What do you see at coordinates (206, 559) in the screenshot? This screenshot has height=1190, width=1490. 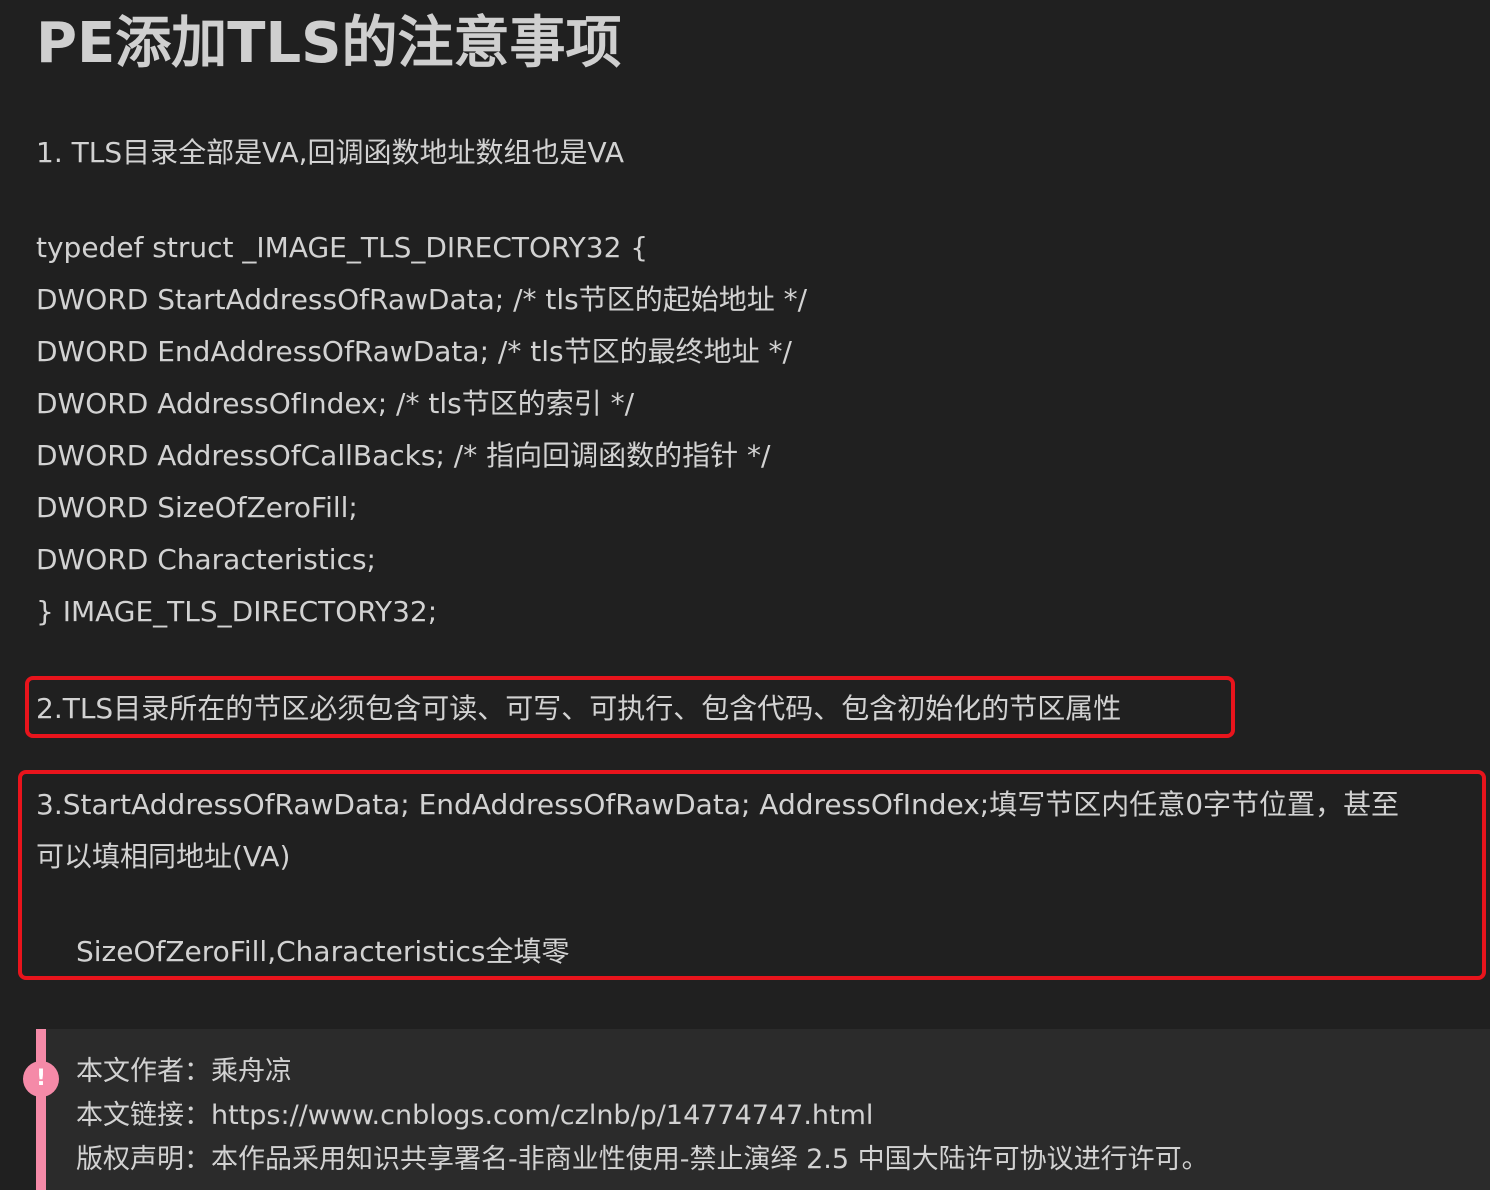 I see `code-line: DWORD Characteristics;` at bounding box center [206, 559].